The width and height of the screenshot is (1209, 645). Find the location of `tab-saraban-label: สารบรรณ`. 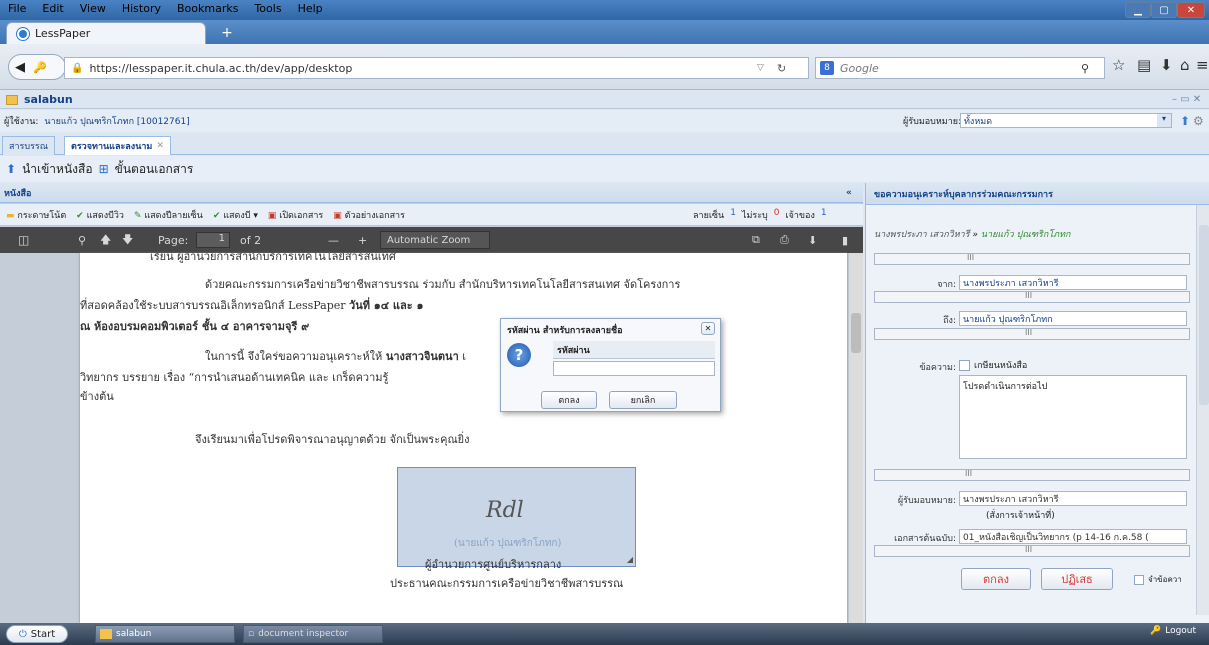

tab-saraban-label: สารบรรณ is located at coordinates (29, 147).